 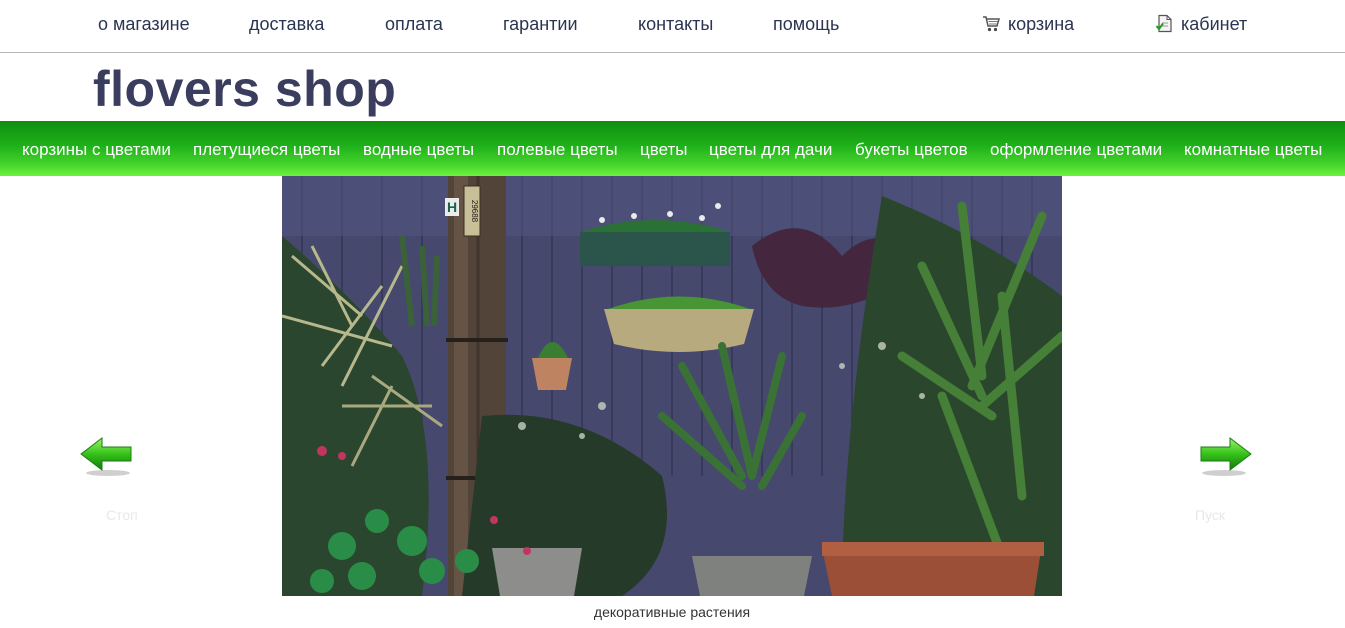 I want to click on nav-link-guarantees: гарантии, so click(x=540, y=24).